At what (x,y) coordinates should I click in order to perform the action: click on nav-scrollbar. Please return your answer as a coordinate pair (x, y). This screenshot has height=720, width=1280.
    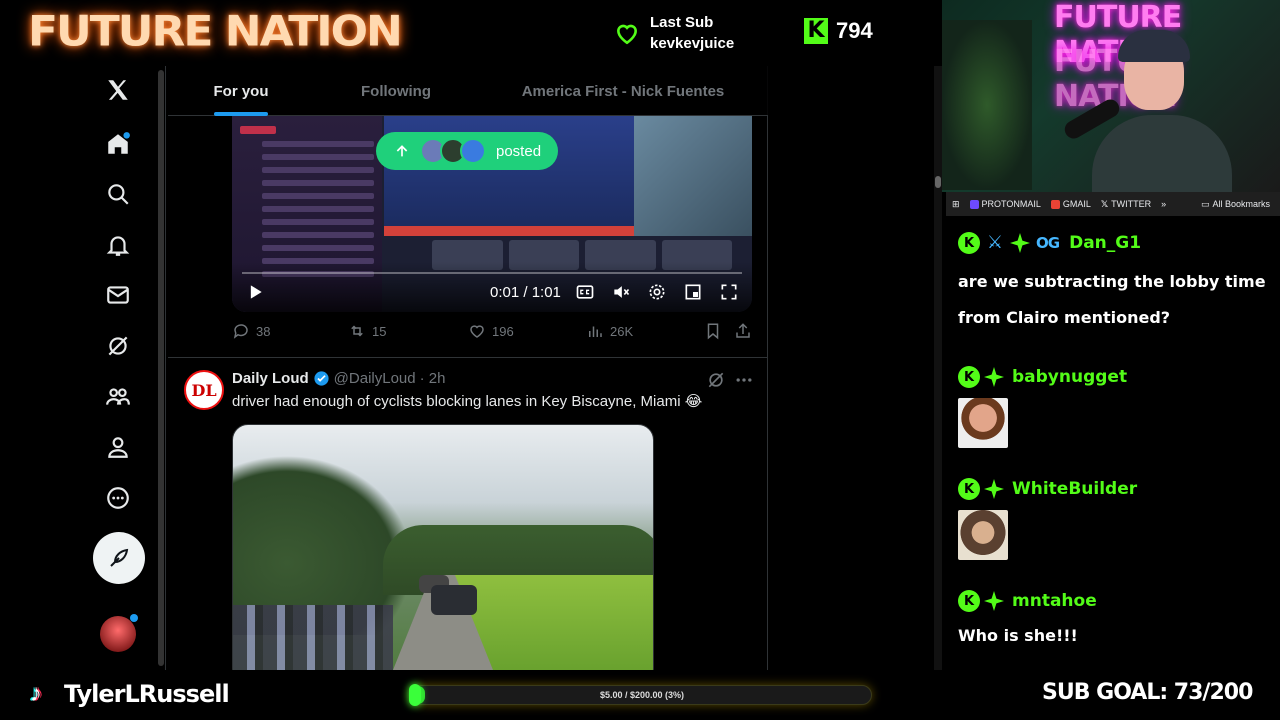
    Looking at the image, I should click on (161, 368).